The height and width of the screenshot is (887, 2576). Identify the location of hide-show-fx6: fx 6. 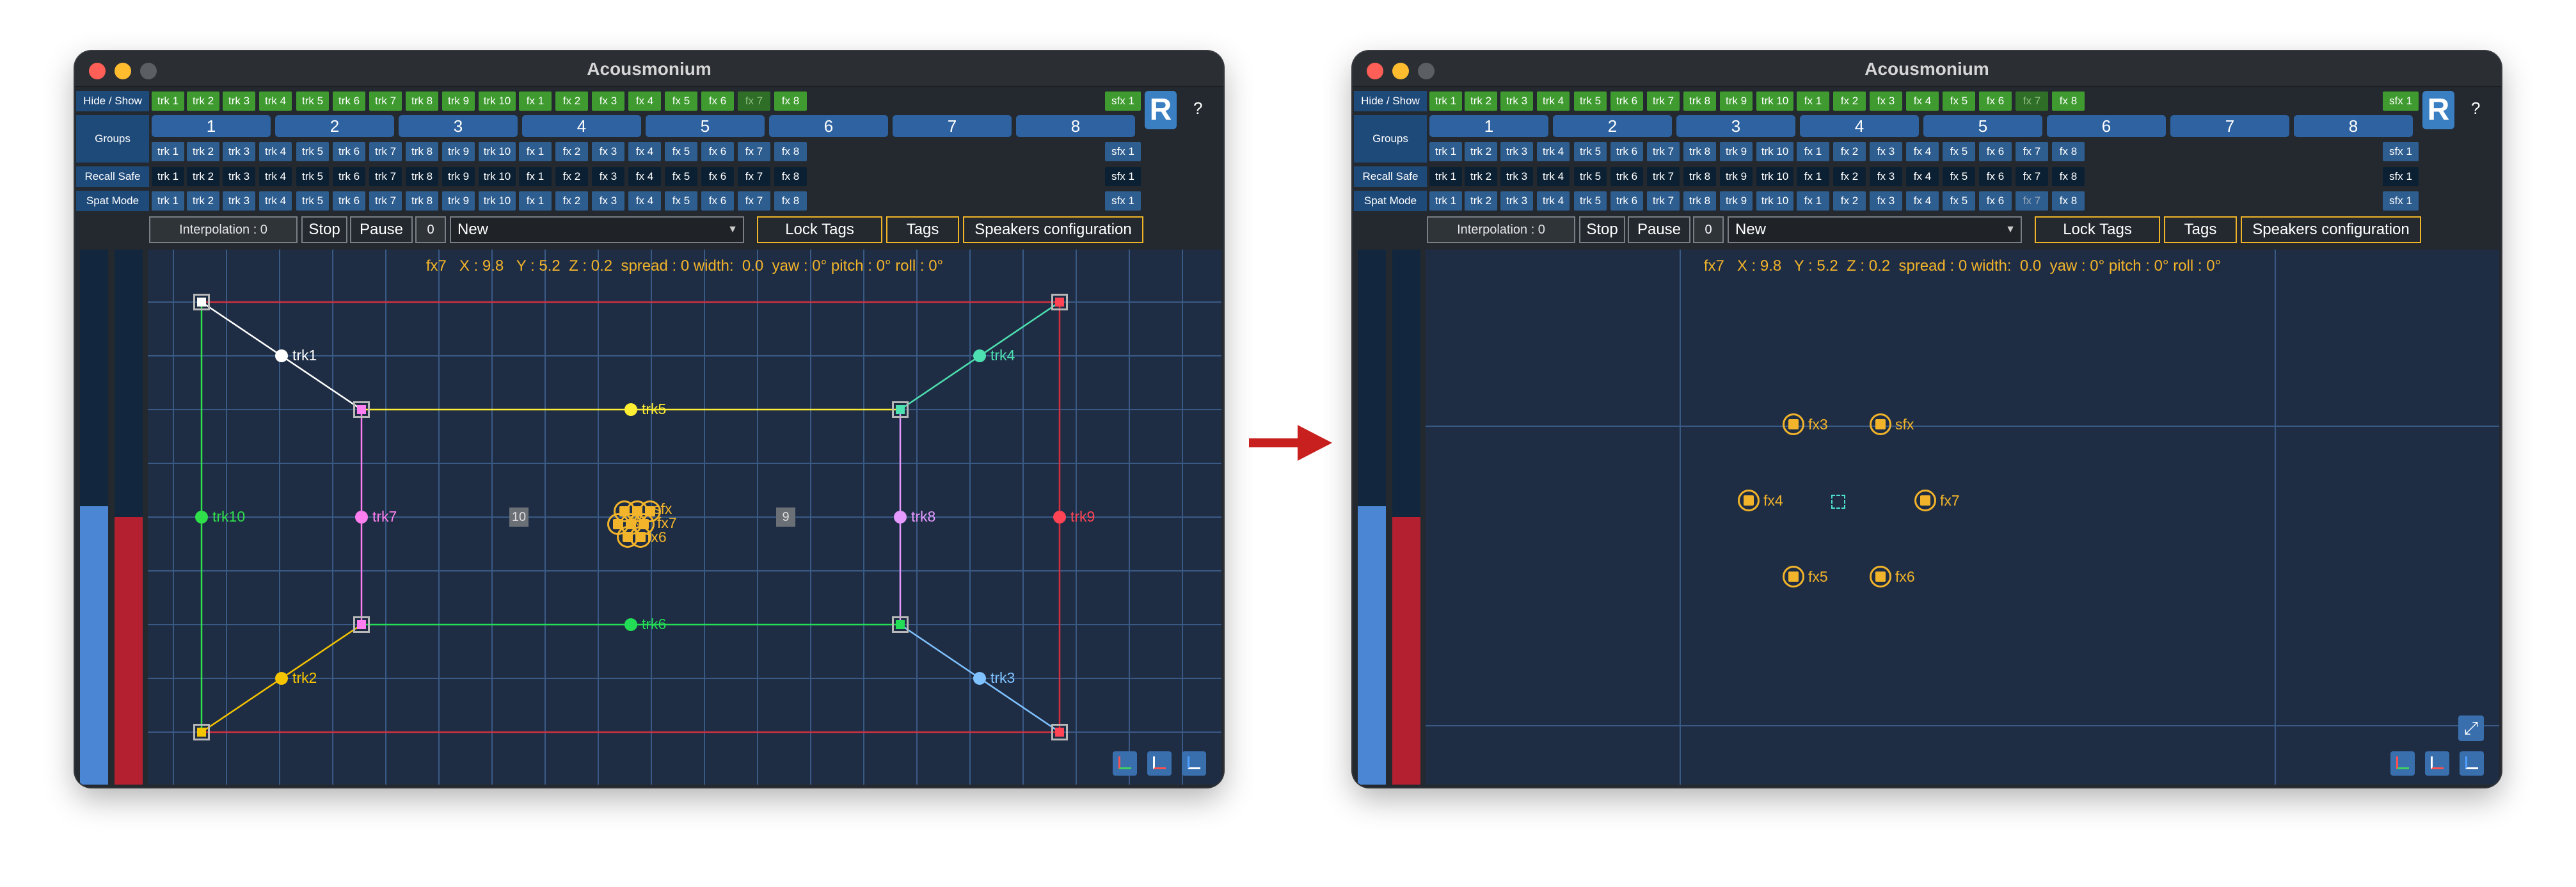
(1996, 101).